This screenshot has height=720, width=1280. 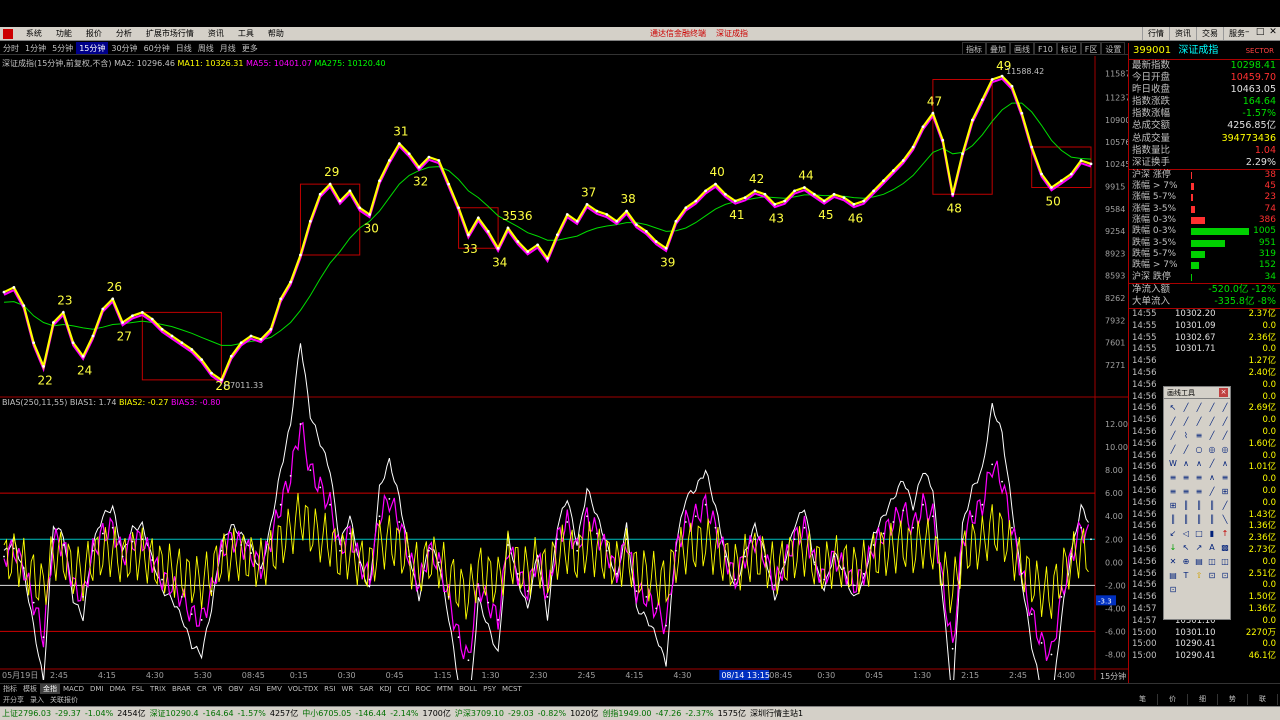 What do you see at coordinates (1173, 590) in the screenshot?
I see `draw-tool-65: ⊡` at bounding box center [1173, 590].